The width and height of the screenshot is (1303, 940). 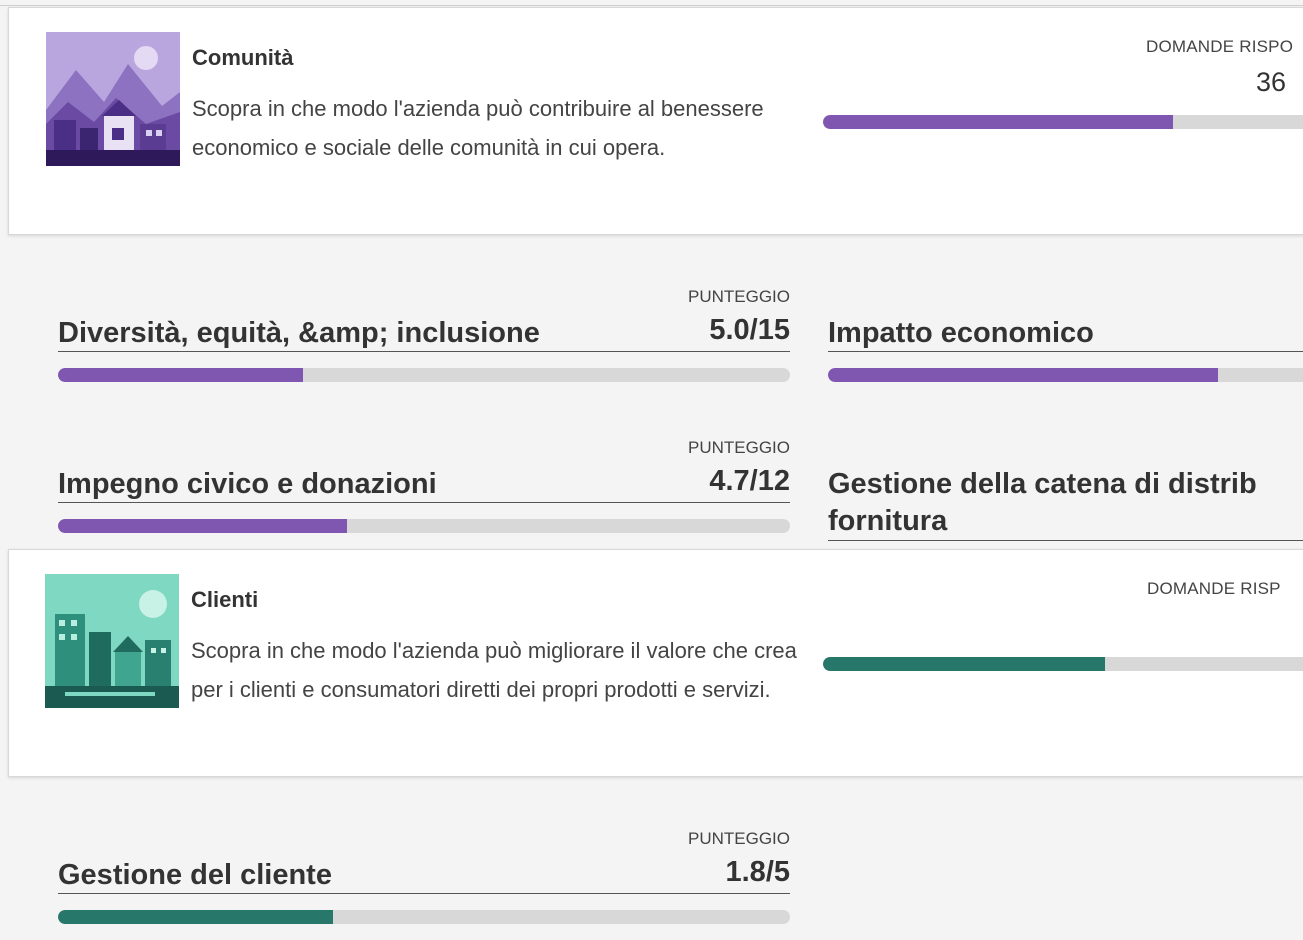 I want to click on communities-progress-bar, so click(x=1063, y=122).